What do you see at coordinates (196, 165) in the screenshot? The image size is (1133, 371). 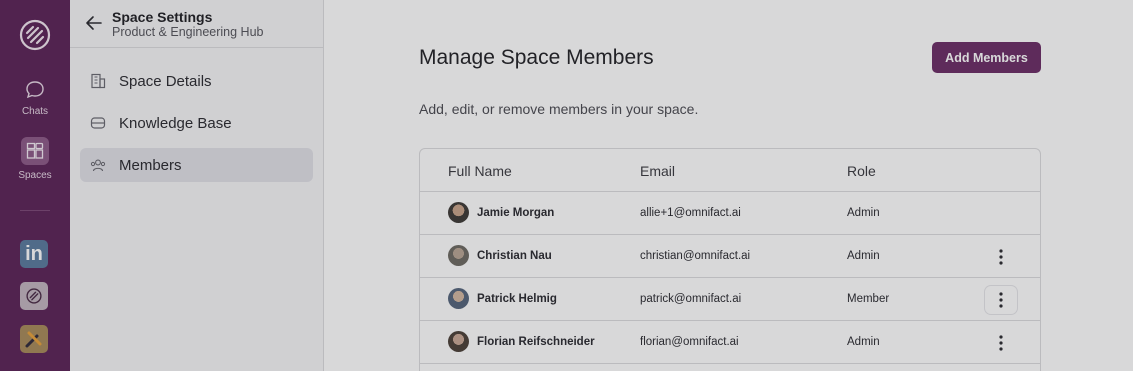 I see `sidebar-item-members: Members` at bounding box center [196, 165].